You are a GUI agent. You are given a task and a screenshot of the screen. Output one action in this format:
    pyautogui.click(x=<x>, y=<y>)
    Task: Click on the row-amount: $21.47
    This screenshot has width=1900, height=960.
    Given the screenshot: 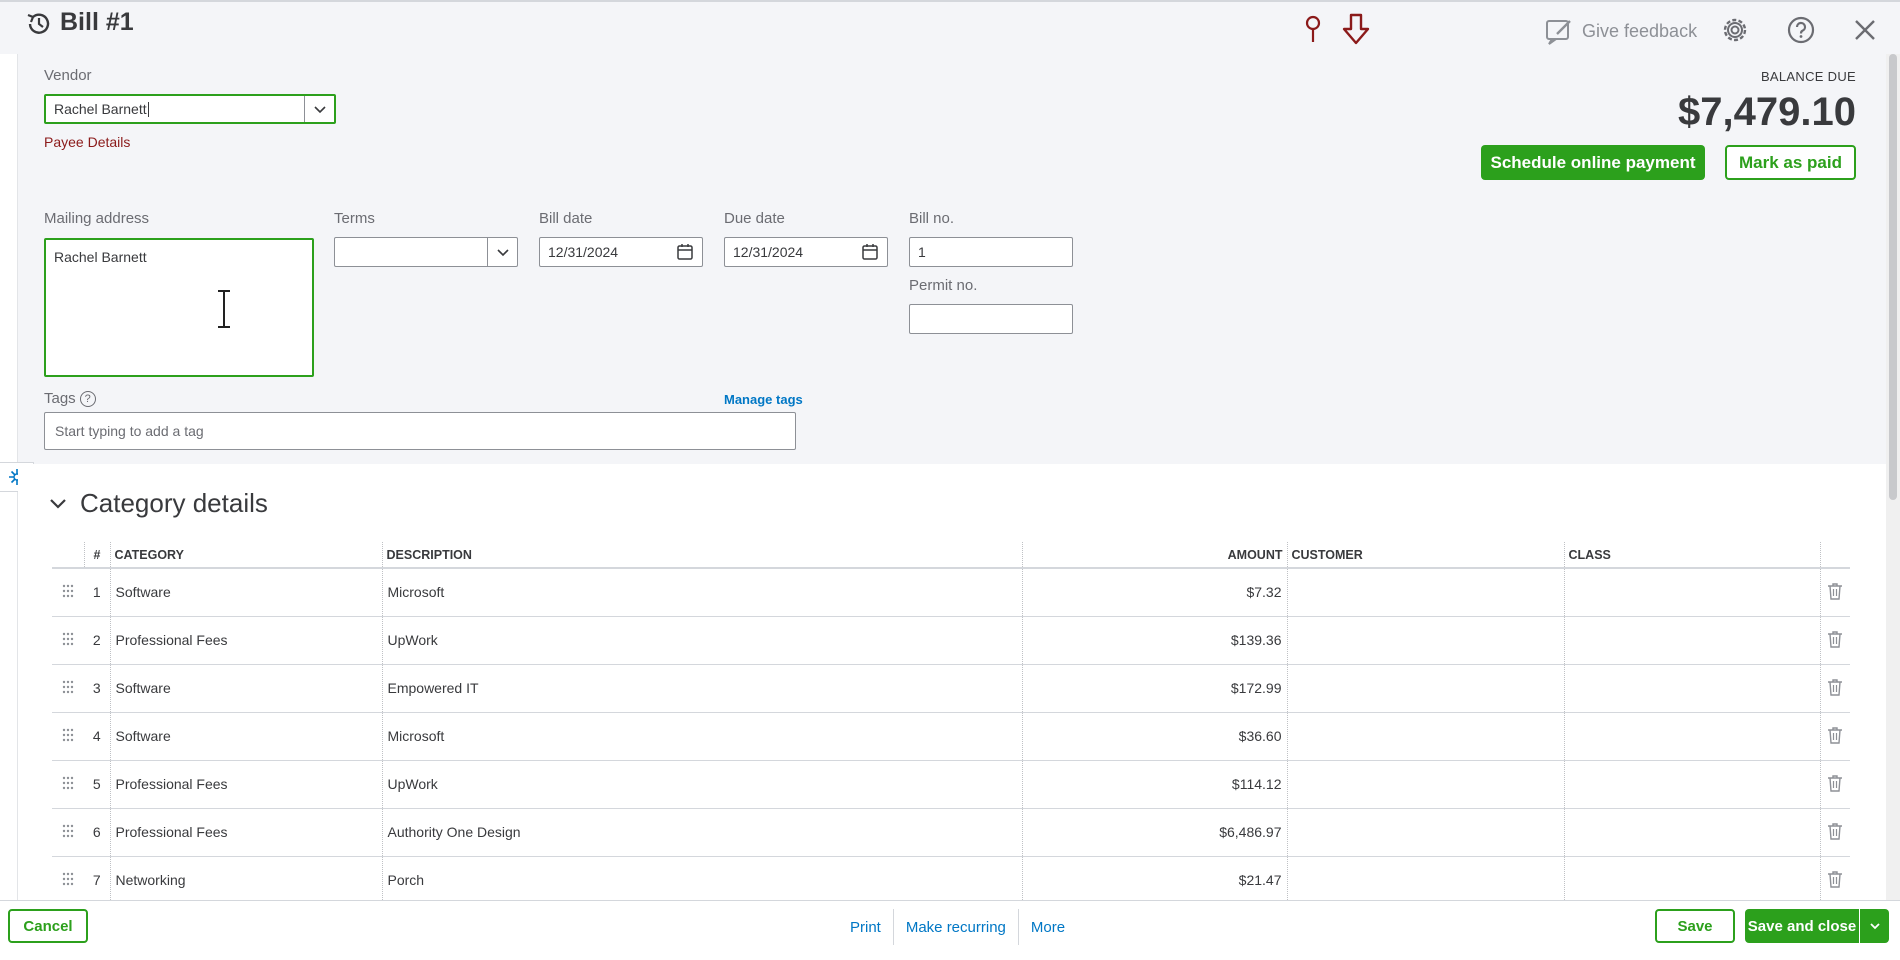 What is the action you would take?
    pyautogui.click(x=1155, y=880)
    